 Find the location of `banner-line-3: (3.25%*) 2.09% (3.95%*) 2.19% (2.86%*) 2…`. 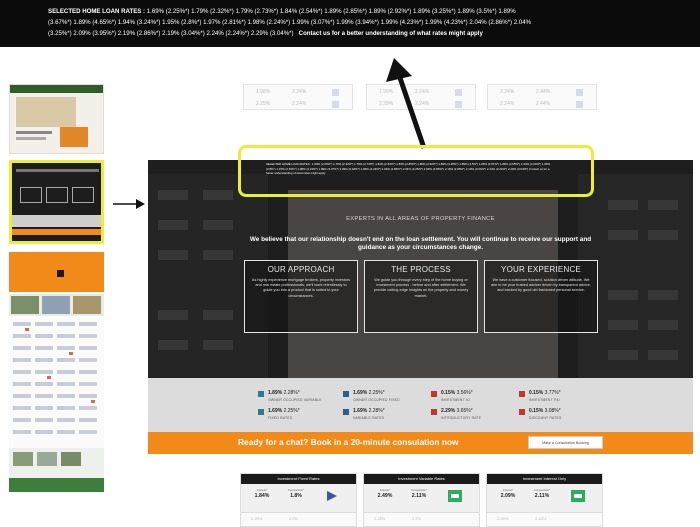

banner-line-3: (3.25%*) 2.09% (3.95%*) 2.19% (2.86%*) 2… is located at coordinates (171, 33).